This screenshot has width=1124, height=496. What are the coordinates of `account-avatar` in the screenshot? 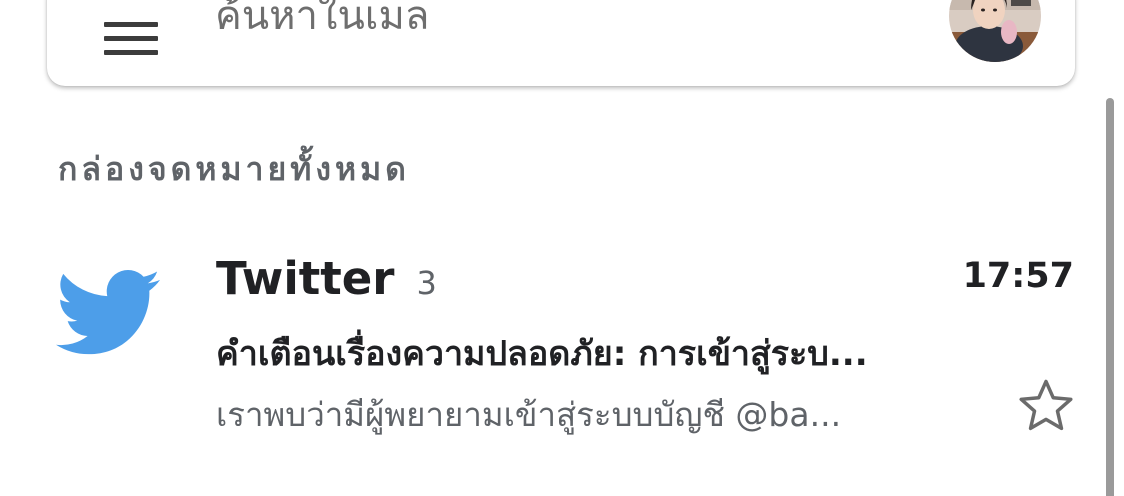 It's located at (995, 31).